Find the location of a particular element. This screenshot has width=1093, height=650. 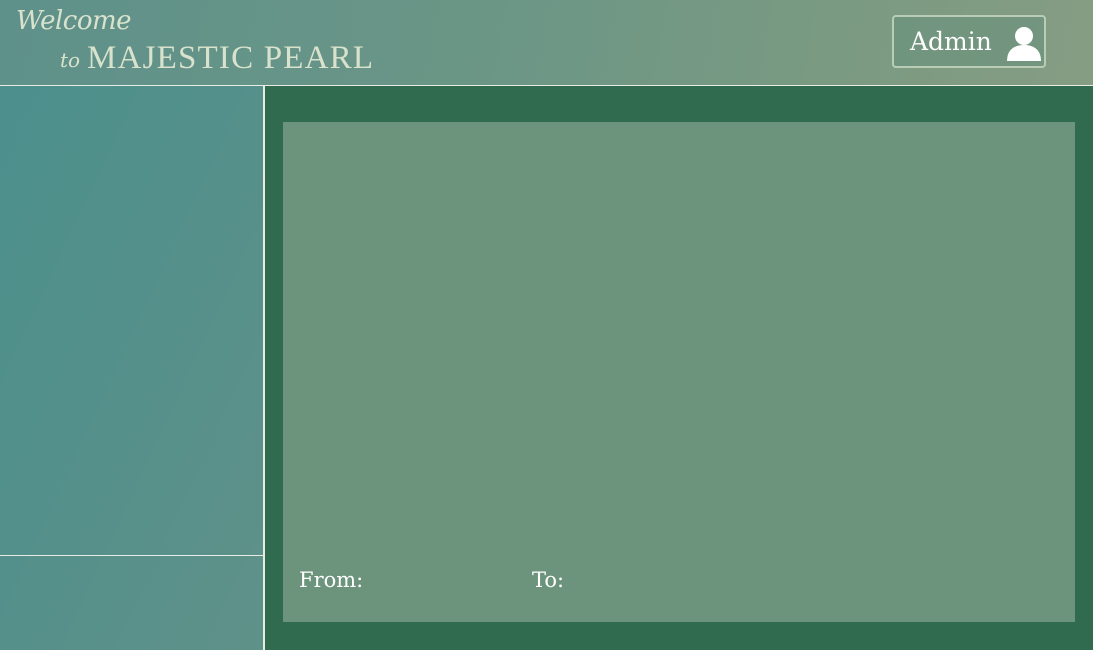

user-icon is located at coordinates (1024, 44).